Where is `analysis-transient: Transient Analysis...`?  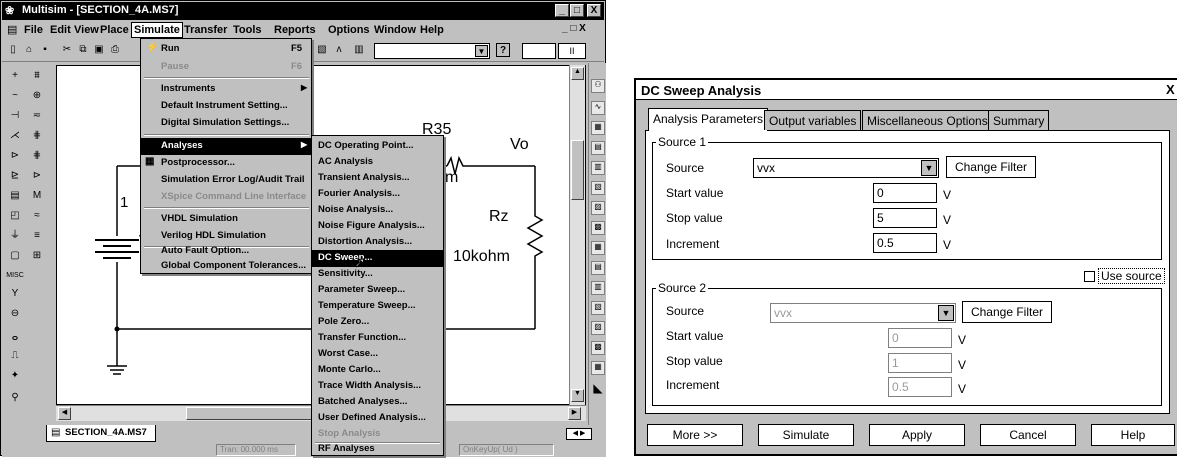 analysis-transient: Transient Analysis... is located at coordinates (377, 178).